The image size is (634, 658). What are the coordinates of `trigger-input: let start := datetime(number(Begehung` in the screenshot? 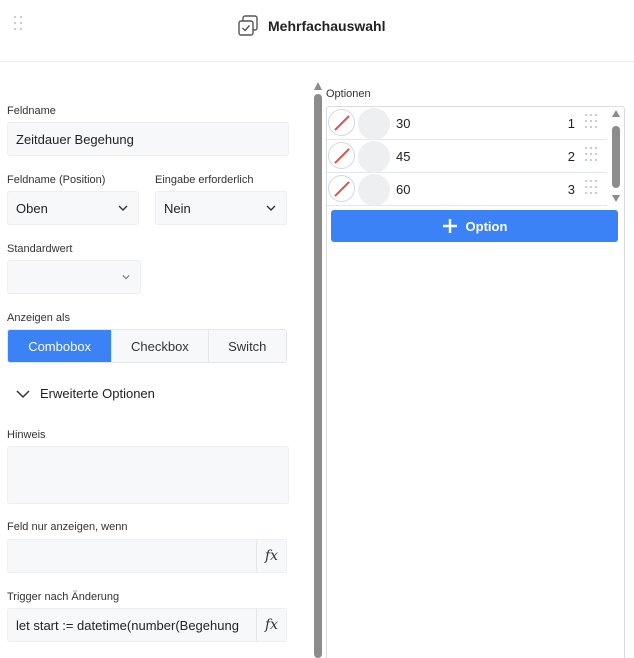 It's located at (132, 625).